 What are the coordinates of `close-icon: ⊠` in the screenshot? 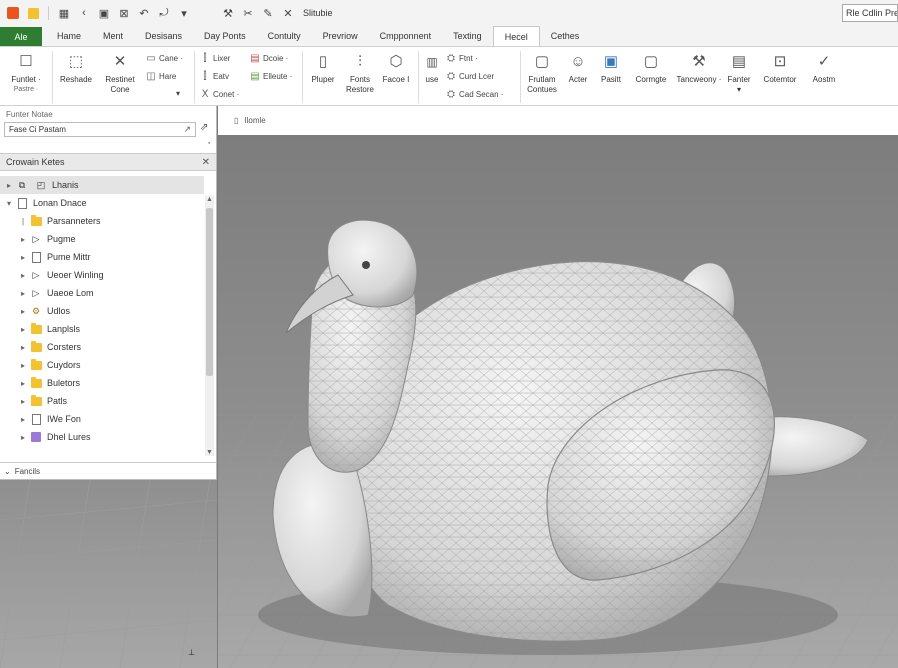 It's located at (124, 13).